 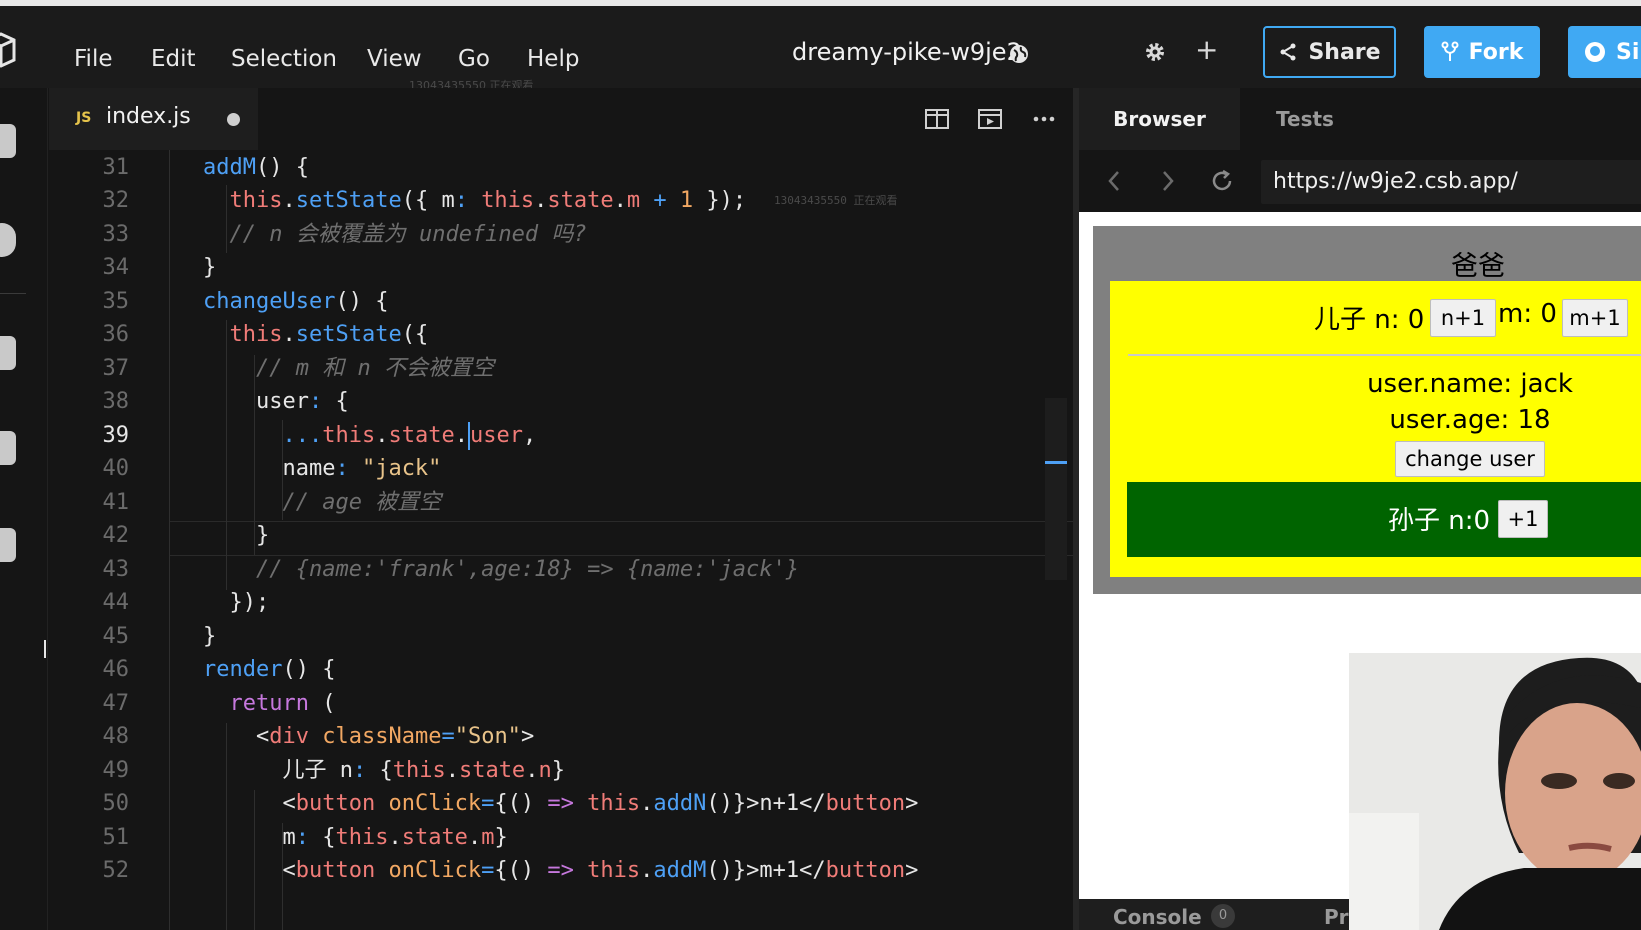 I want to click on forward-icon, so click(x=1167, y=181).